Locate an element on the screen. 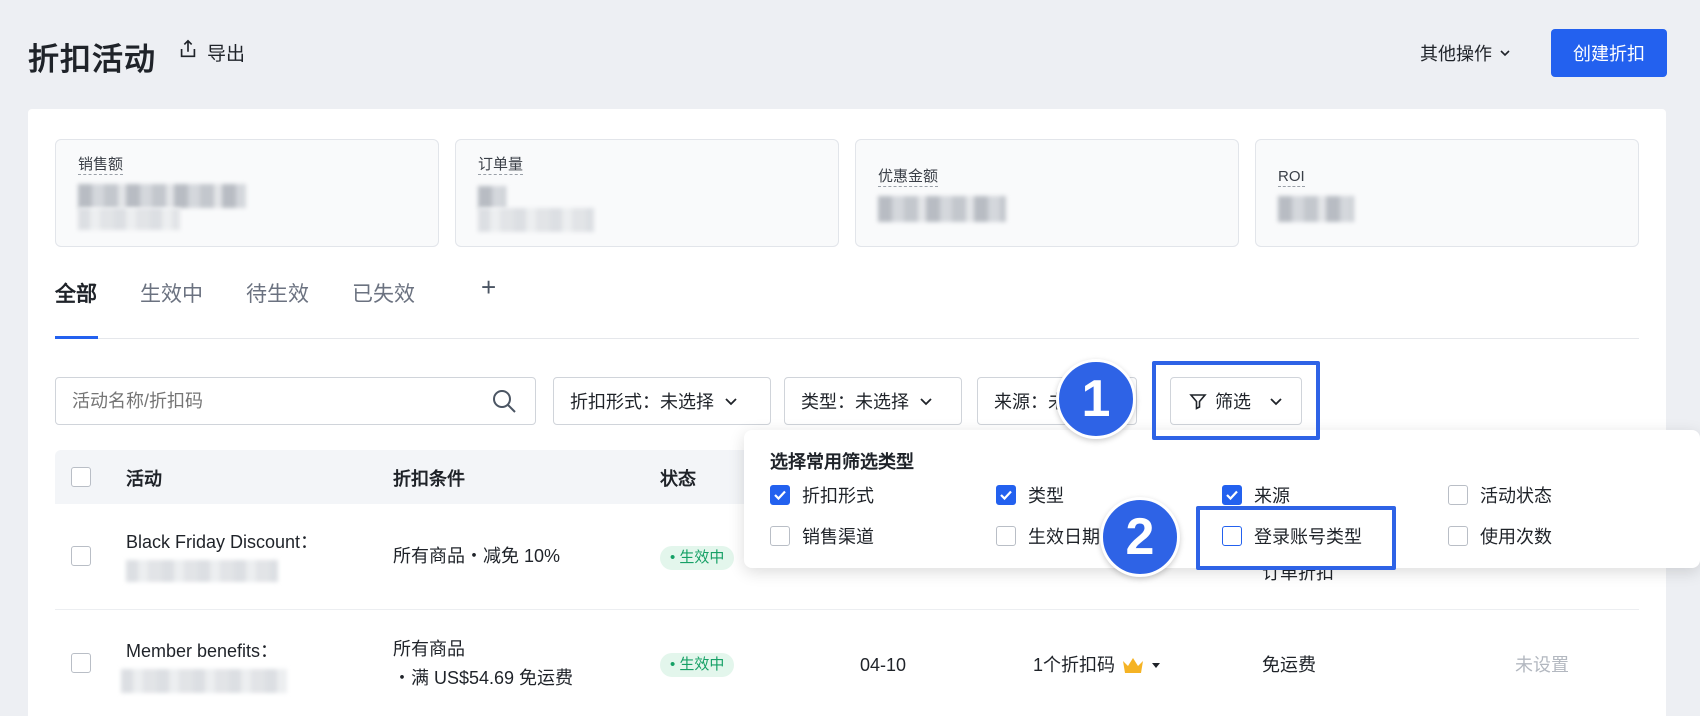  discount-form-filter-label: 折扣形式：未选择 is located at coordinates (642, 402).